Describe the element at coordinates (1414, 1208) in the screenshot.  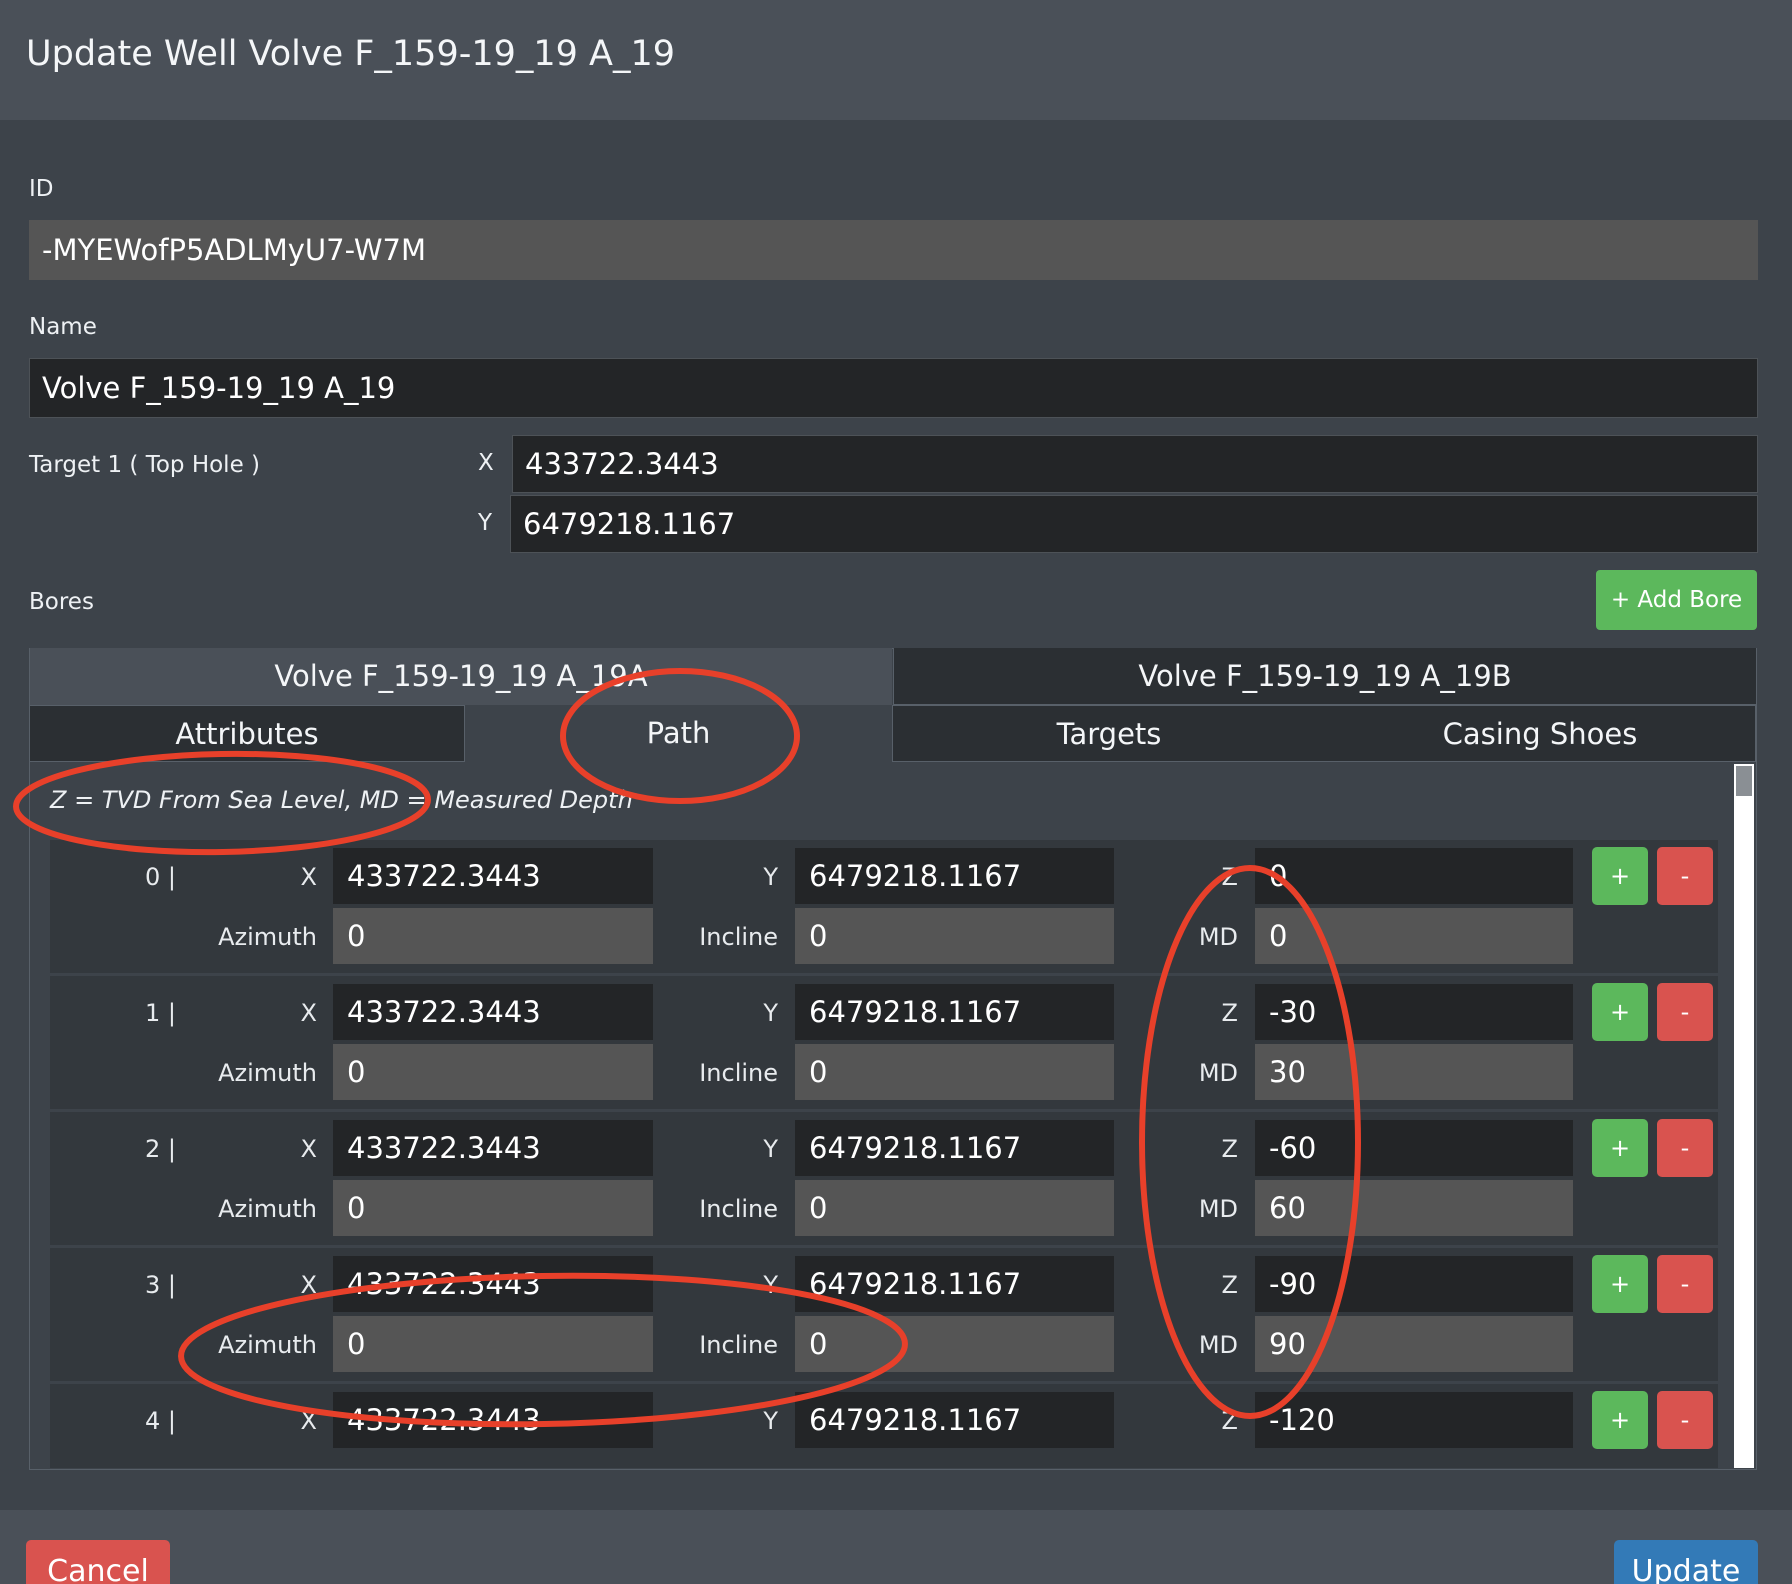
I see `md-field: 60` at that location.